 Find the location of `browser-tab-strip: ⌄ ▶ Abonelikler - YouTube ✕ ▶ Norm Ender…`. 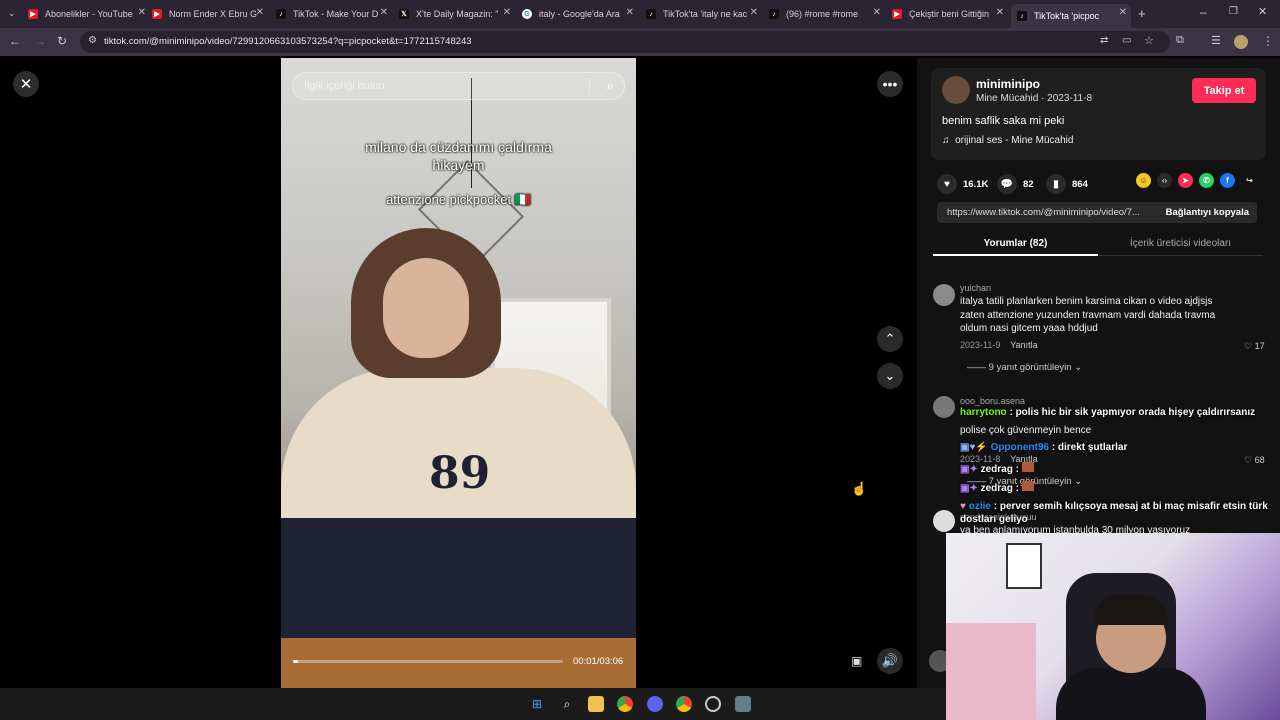

browser-tab-strip: ⌄ ▶ Abonelikler - YouTube ✕ ▶ Norm Ender… is located at coordinates (640, 14).